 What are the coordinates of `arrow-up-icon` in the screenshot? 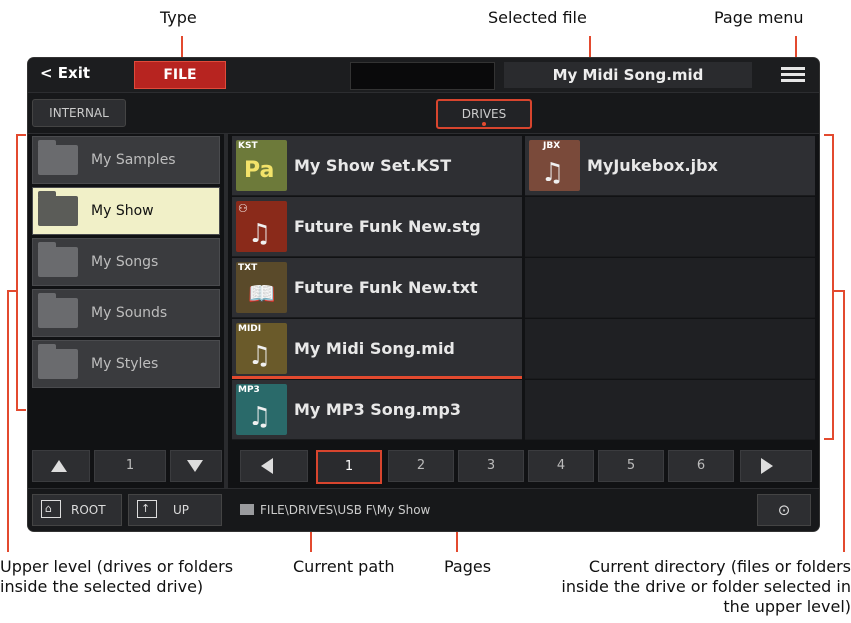 It's located at (59, 466).